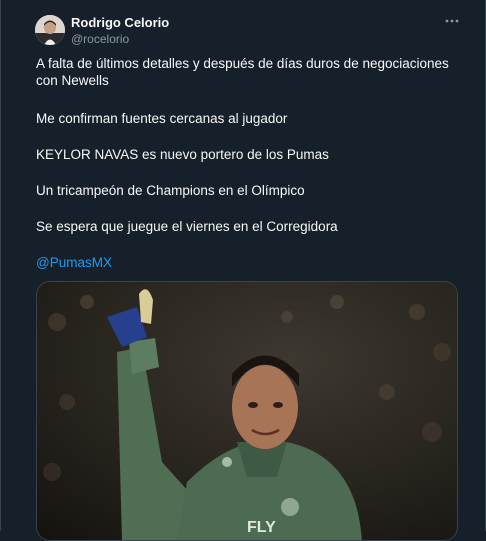 The height and width of the screenshot is (541, 486). What do you see at coordinates (0, 265) in the screenshot?
I see `left-divider` at bounding box center [0, 265].